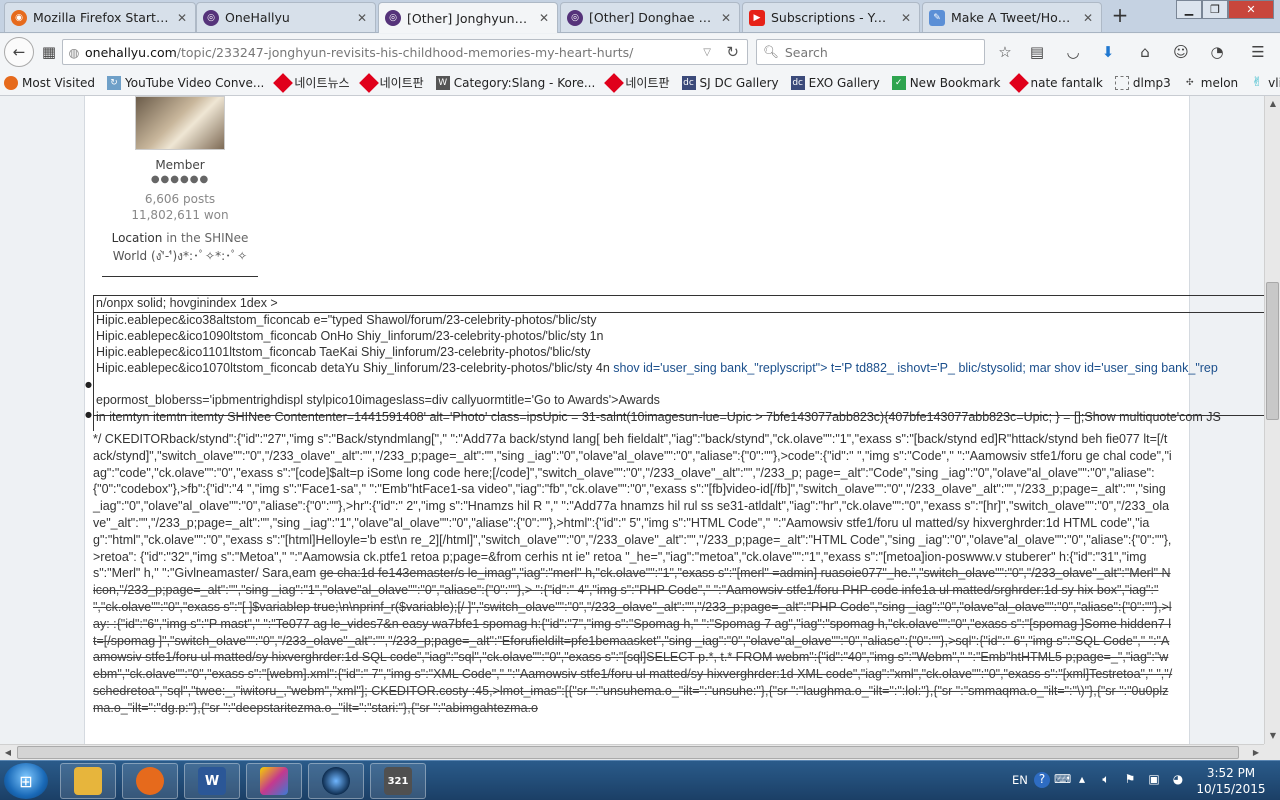 Image resolution: width=1280 pixels, height=800 pixels. Describe the element at coordinates (1108, 52) in the screenshot. I see `download-icon: ⬇` at that location.